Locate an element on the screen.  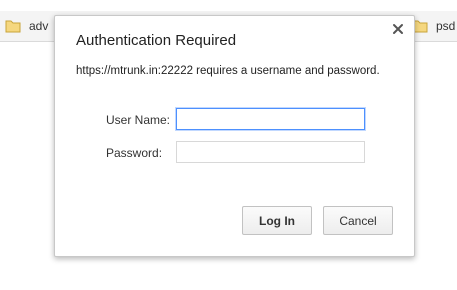
password-input is located at coordinates (270, 152).